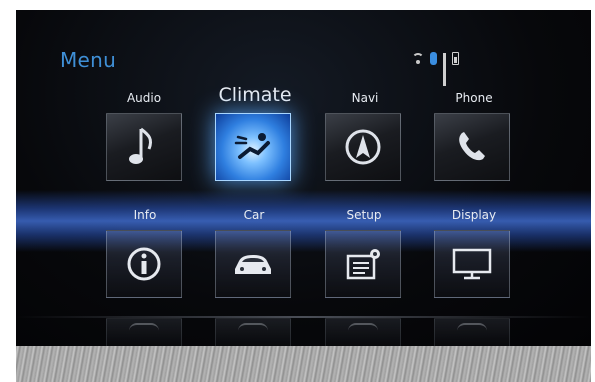  I want to click on phone-button, so click(472, 147).